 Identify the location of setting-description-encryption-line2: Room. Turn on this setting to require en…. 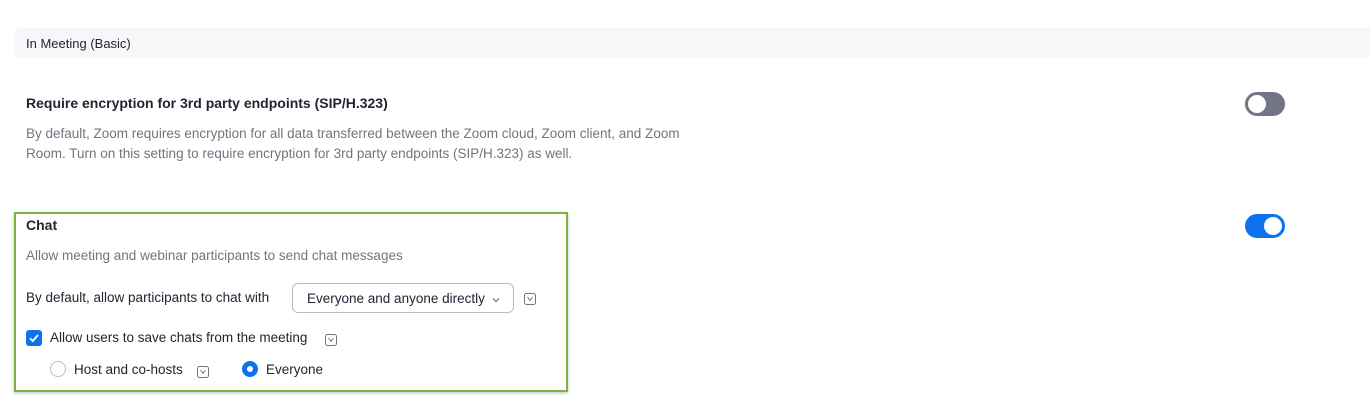
(299, 153).